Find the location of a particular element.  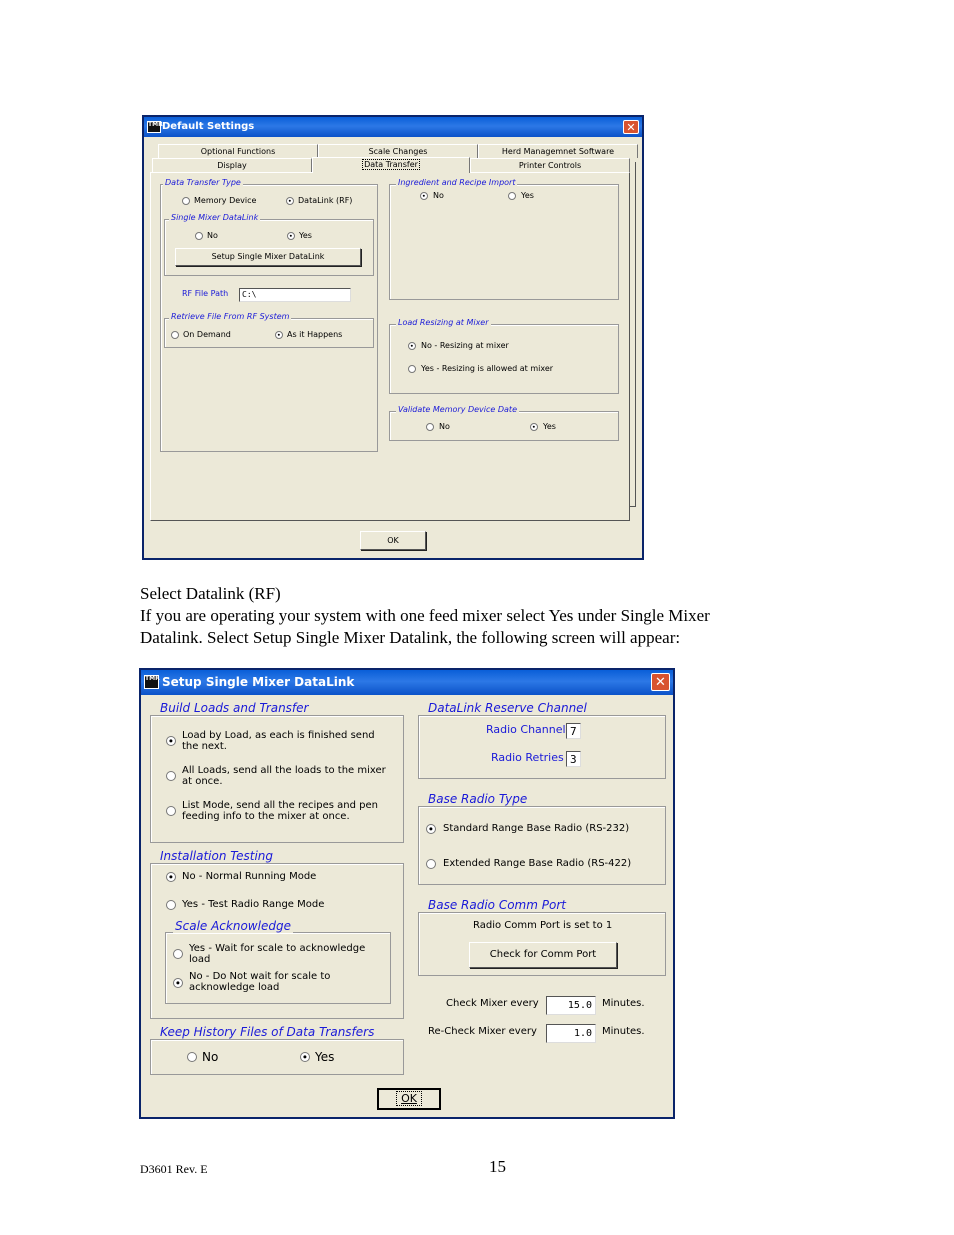

on-demand-label: On Demand is located at coordinates (207, 334).